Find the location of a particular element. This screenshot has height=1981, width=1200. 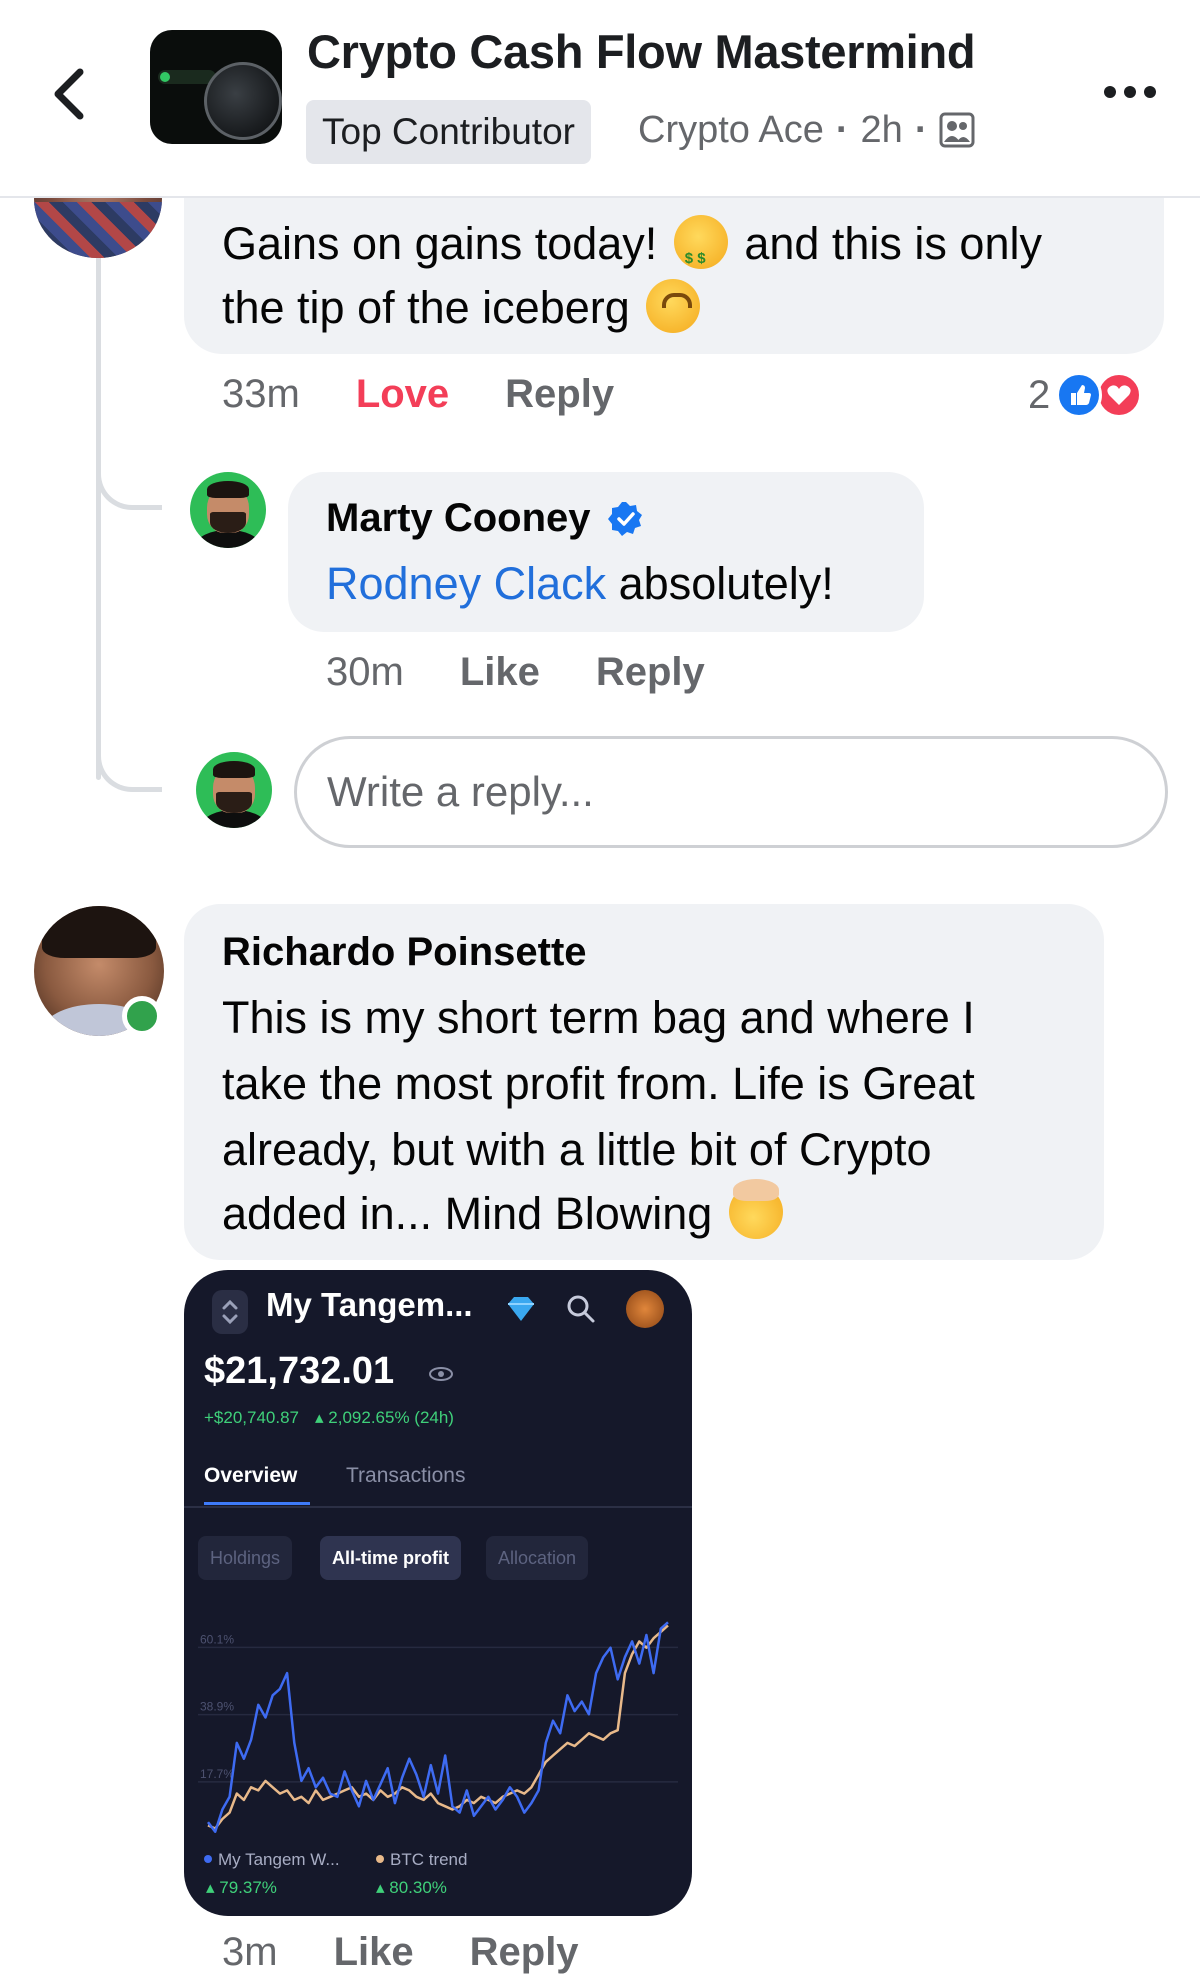

comment-author: Richardo Poinsette is located at coordinates (404, 952).